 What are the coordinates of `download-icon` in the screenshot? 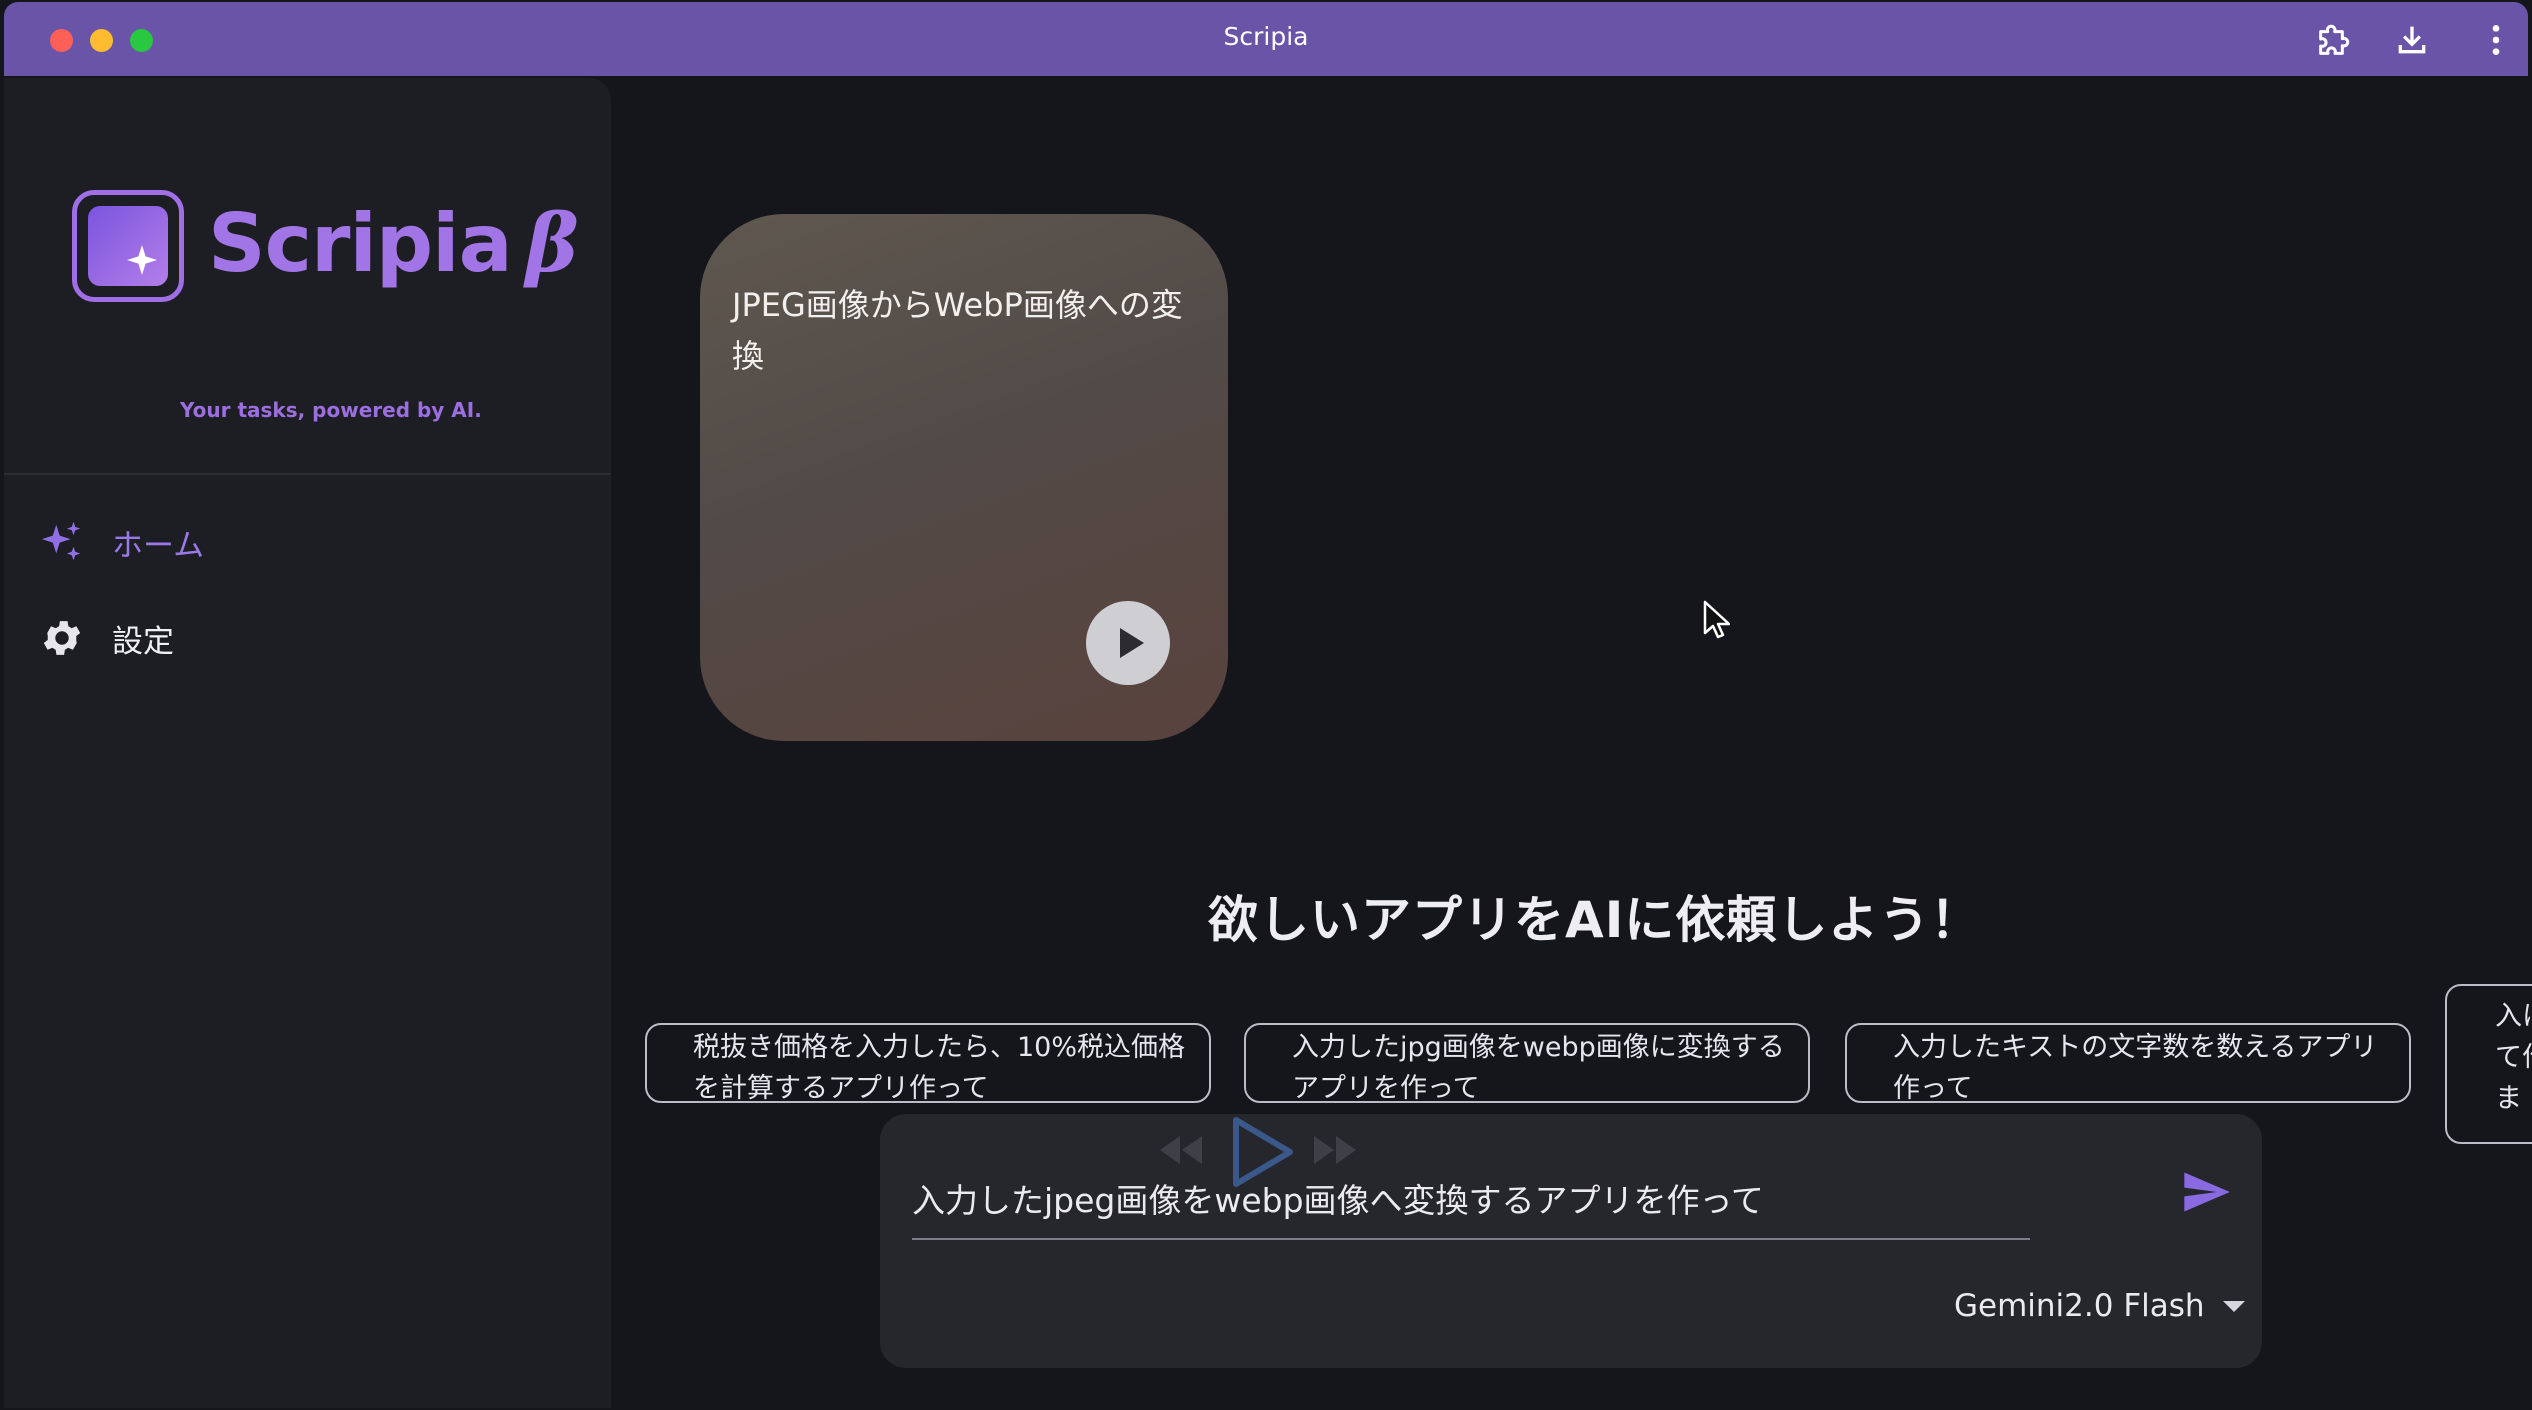 It's located at (2412, 40).